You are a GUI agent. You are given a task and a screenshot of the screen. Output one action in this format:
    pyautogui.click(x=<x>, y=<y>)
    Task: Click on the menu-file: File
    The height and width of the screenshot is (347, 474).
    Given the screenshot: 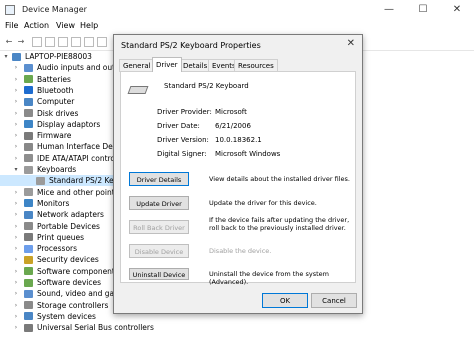 What is the action you would take?
    pyautogui.click(x=11, y=25)
    